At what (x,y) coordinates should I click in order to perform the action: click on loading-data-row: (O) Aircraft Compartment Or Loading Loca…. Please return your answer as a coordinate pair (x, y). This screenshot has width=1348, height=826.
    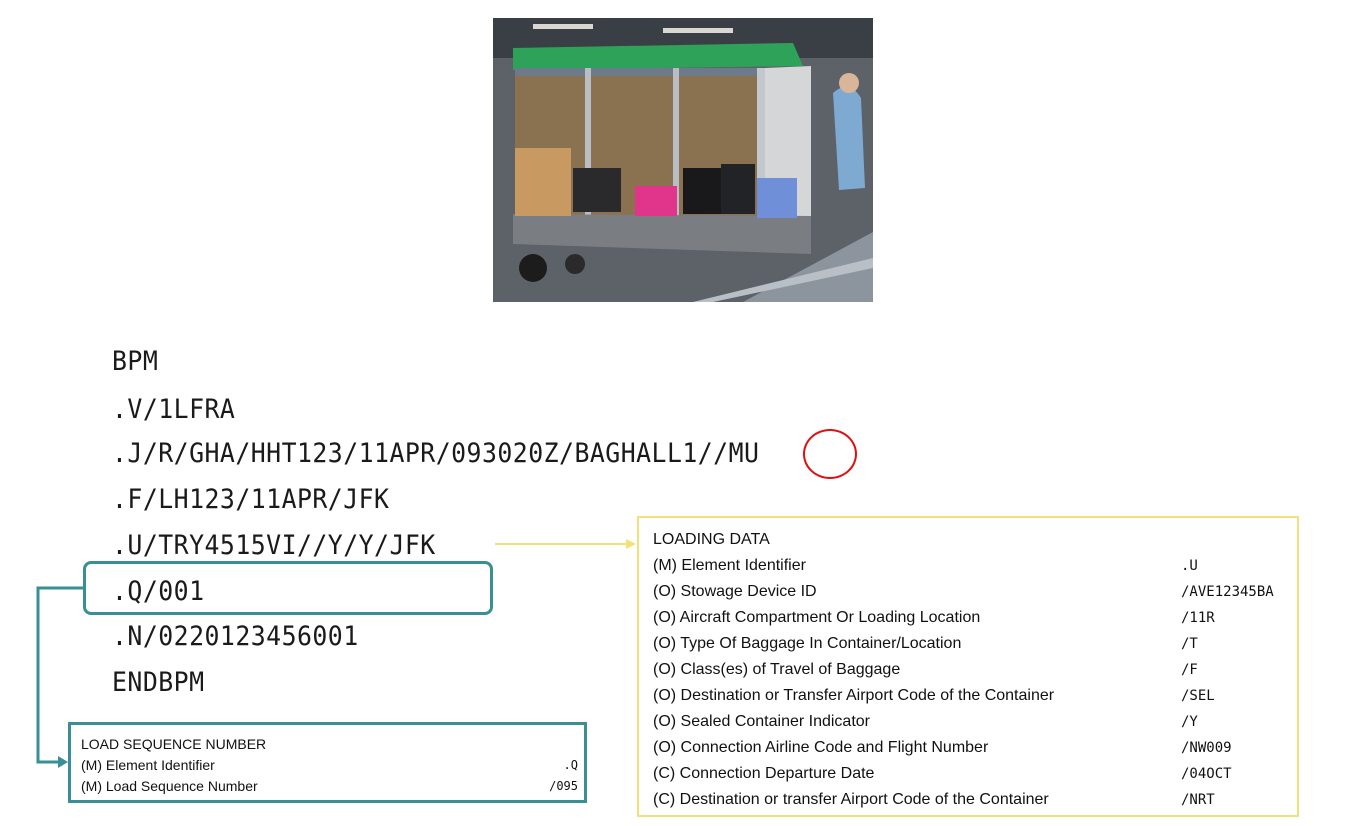
    Looking at the image, I should click on (973, 618).